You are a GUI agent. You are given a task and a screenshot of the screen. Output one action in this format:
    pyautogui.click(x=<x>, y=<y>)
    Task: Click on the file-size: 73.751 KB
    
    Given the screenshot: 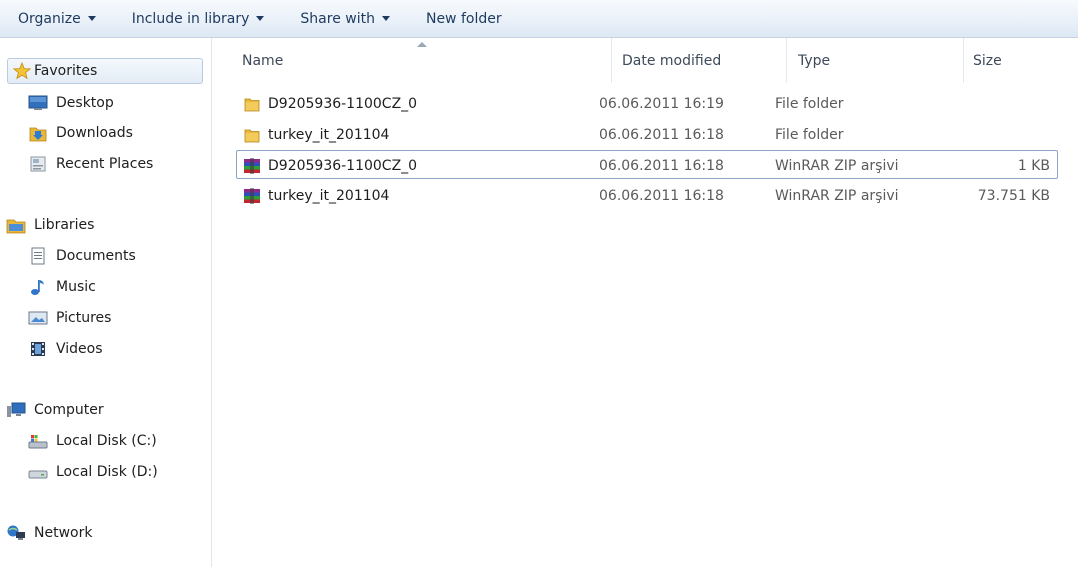 What is the action you would take?
    pyautogui.click(x=1013, y=195)
    